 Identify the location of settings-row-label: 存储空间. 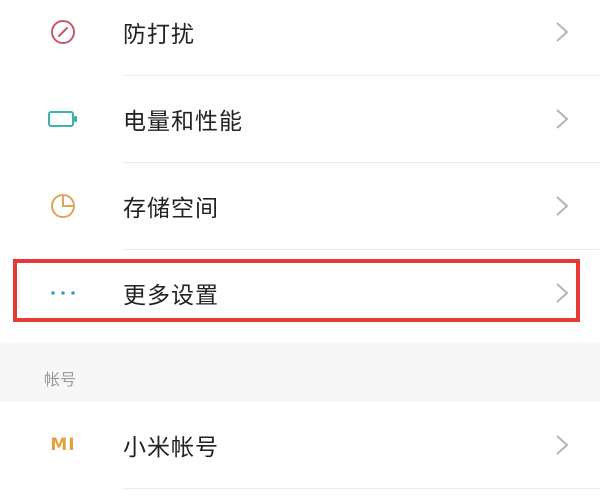
(171, 209).